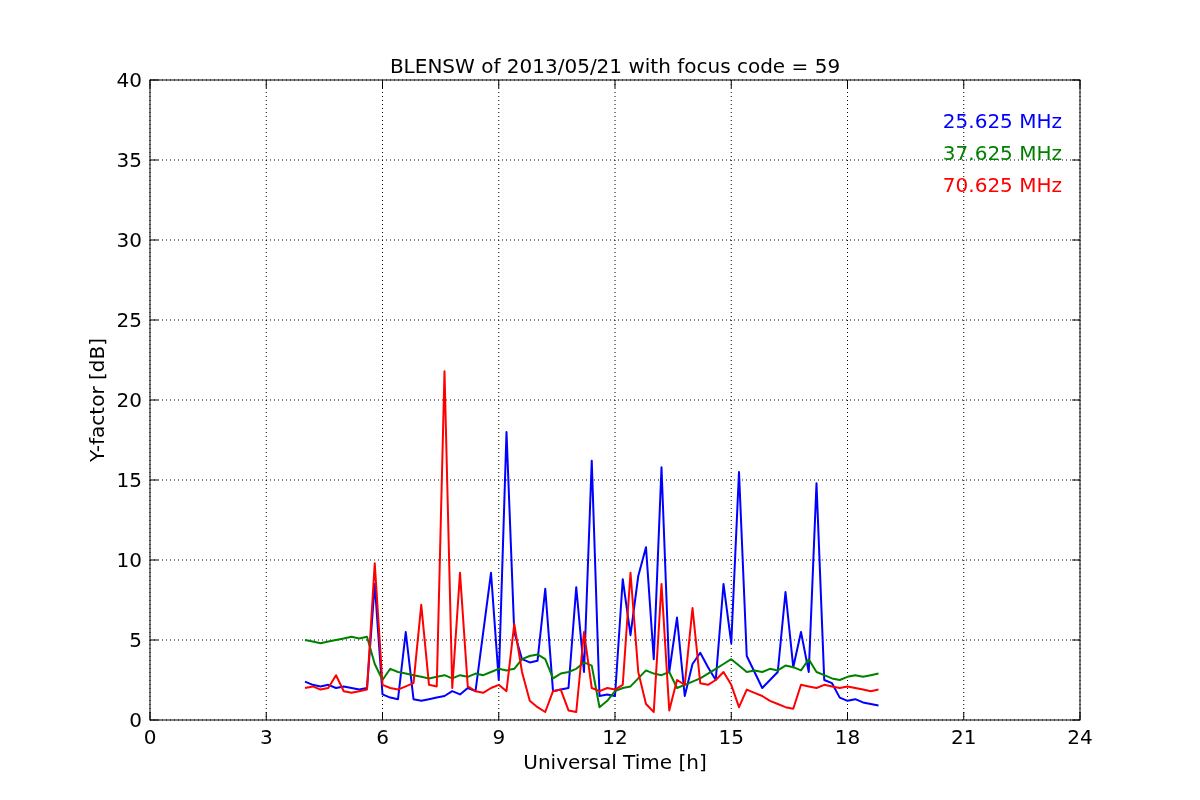 This screenshot has height=800, width=1200. Describe the element at coordinates (129, 160) in the screenshot. I see `tick-label: 35` at that location.